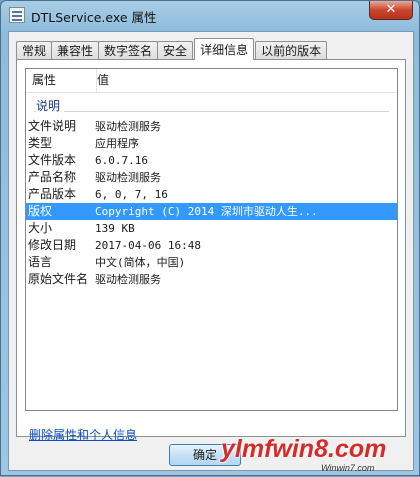 Image resolution: width=420 pixels, height=477 pixels. I want to click on group-header-description: 说明, so click(211, 105).